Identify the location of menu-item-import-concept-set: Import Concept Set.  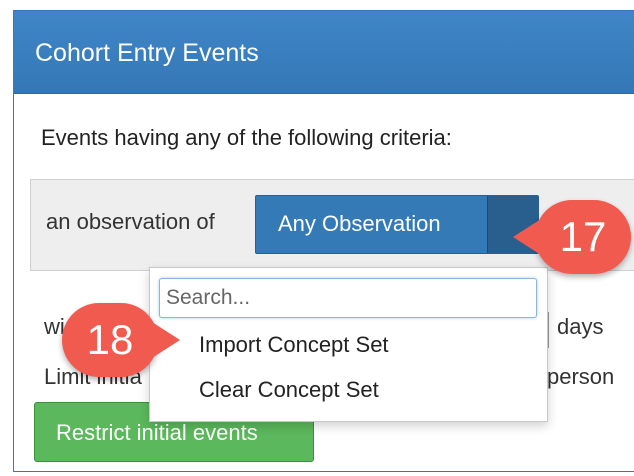
(294, 345).